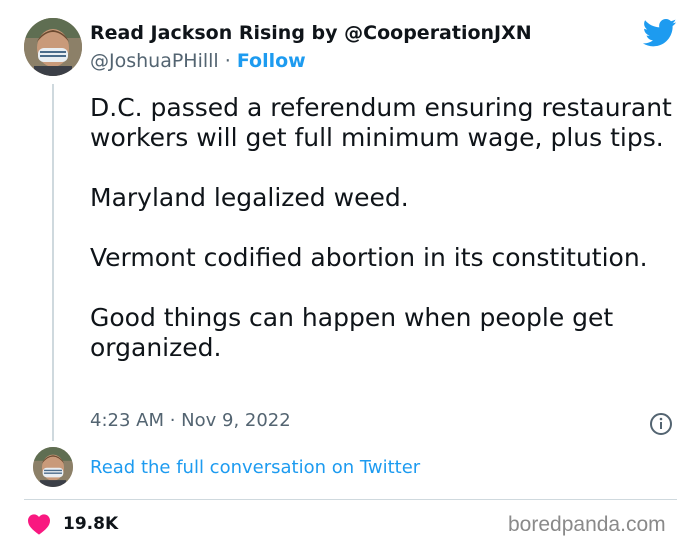 The width and height of the screenshot is (700, 553). Describe the element at coordinates (39, 524) in the screenshot. I see `heart-icon` at that location.